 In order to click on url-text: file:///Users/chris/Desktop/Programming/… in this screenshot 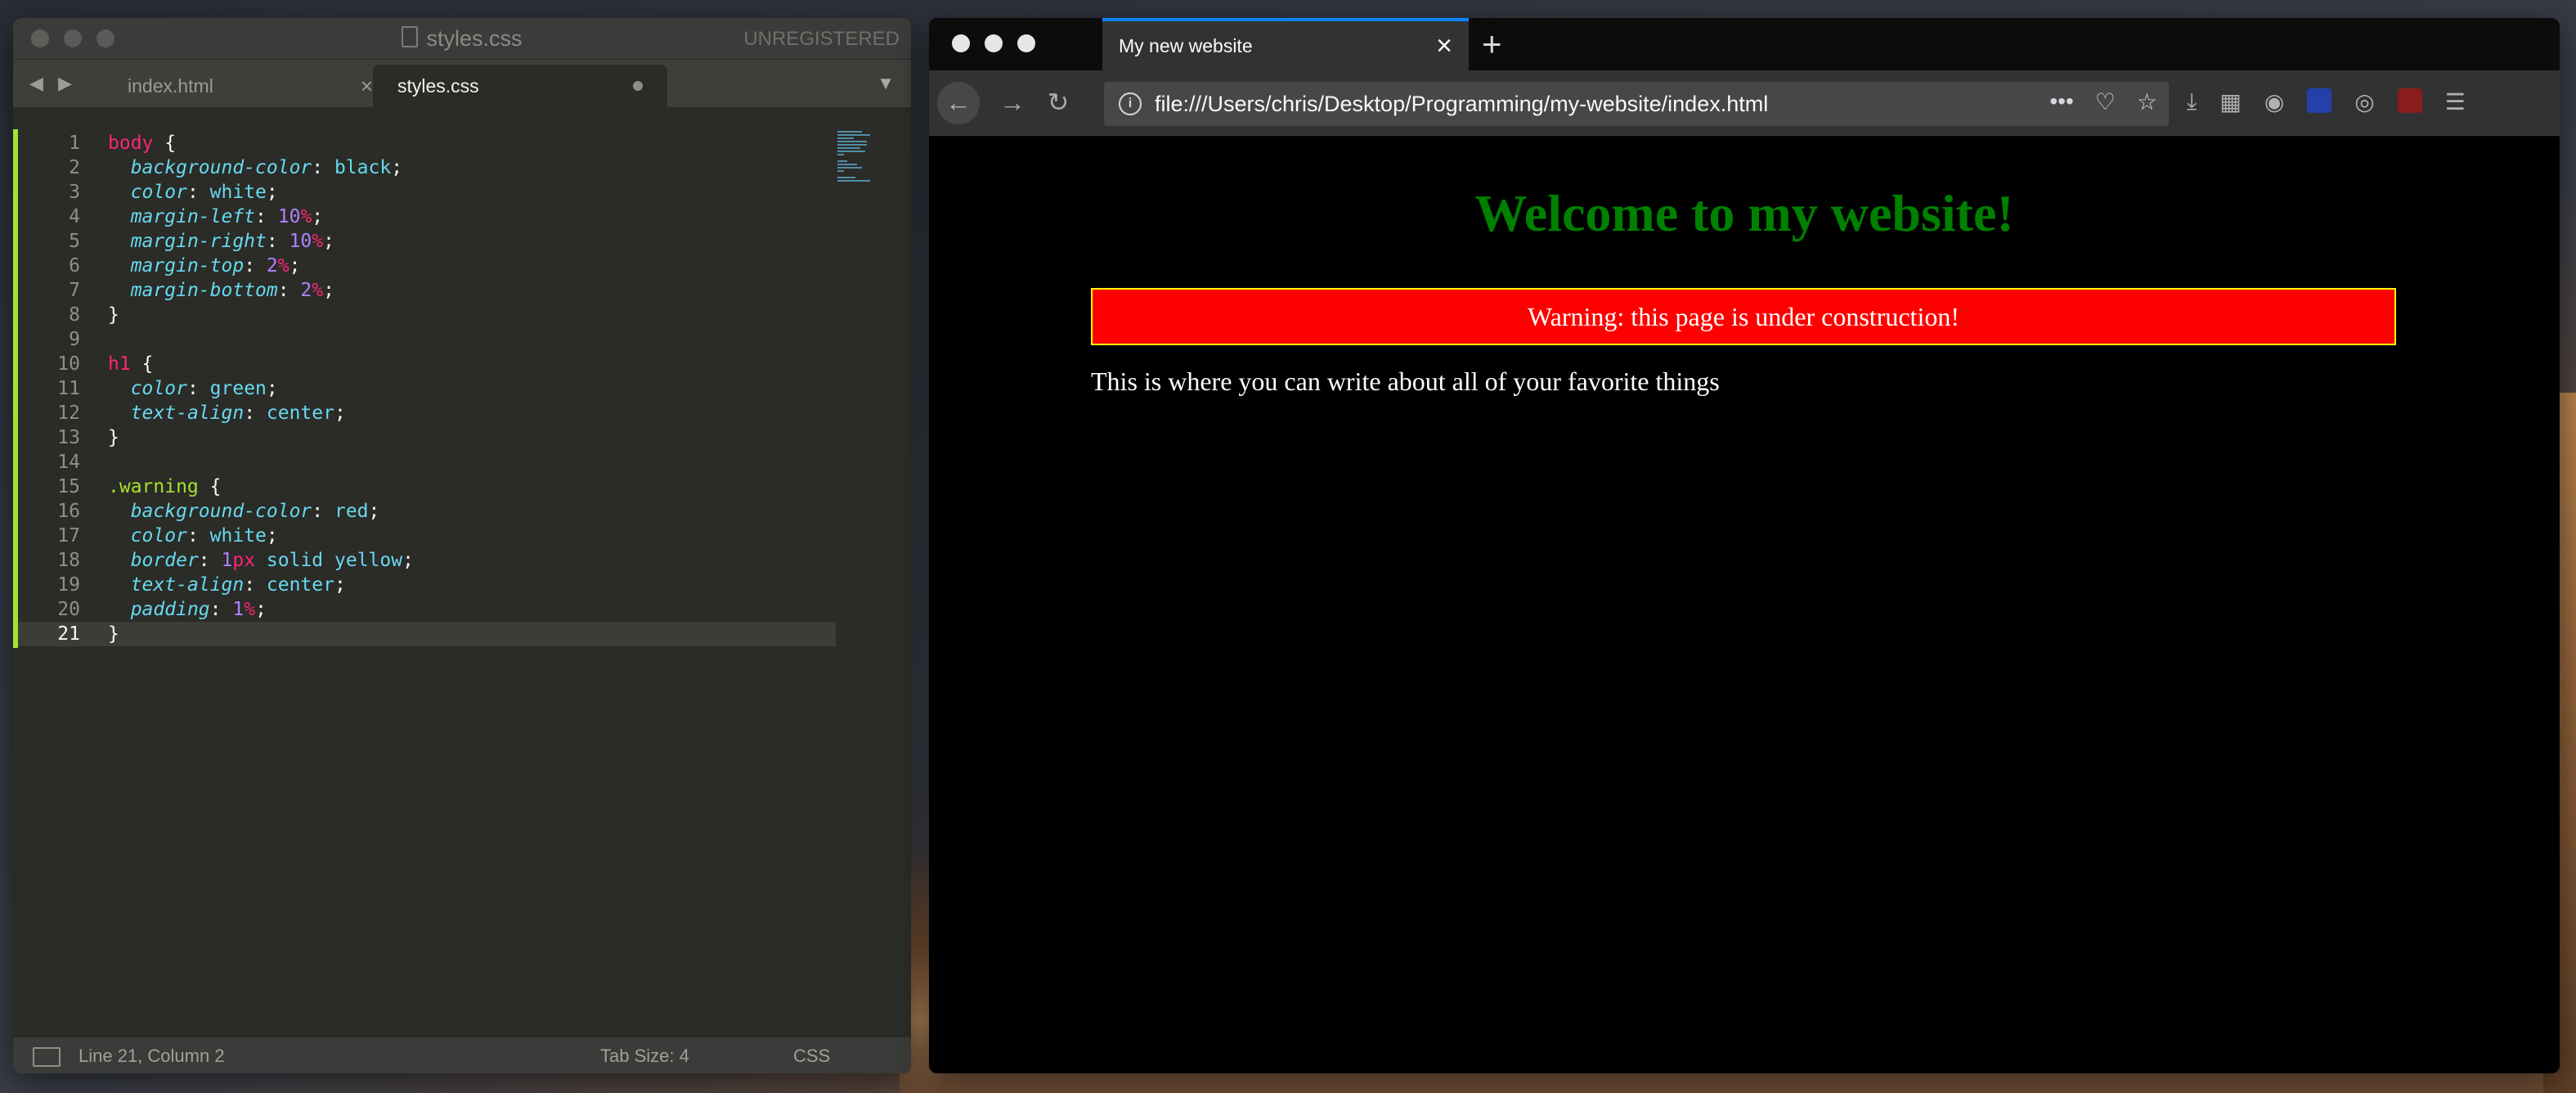, I will do `click(1461, 104)`.